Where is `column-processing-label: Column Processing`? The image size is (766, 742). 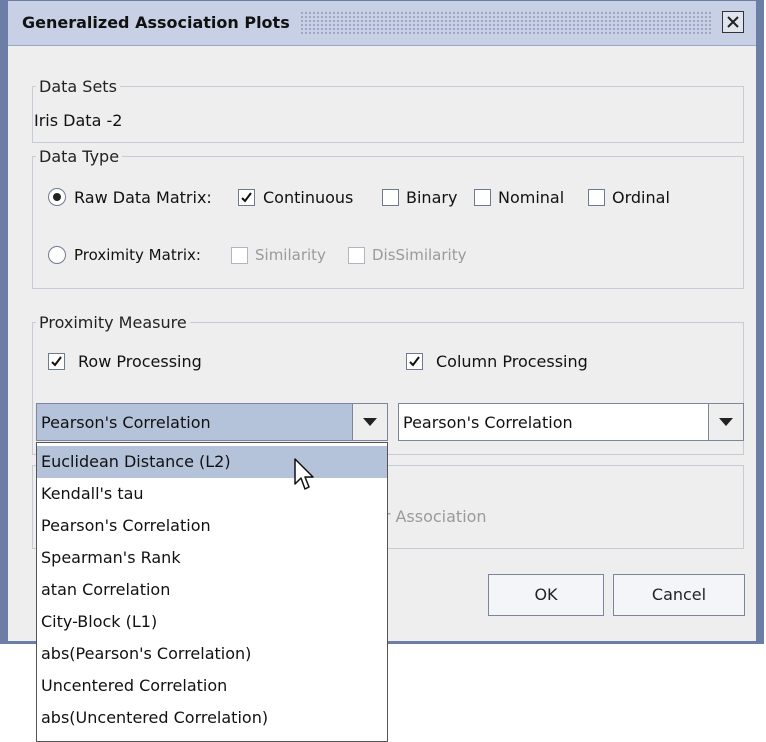
column-processing-label: Column Processing is located at coordinates (512, 361).